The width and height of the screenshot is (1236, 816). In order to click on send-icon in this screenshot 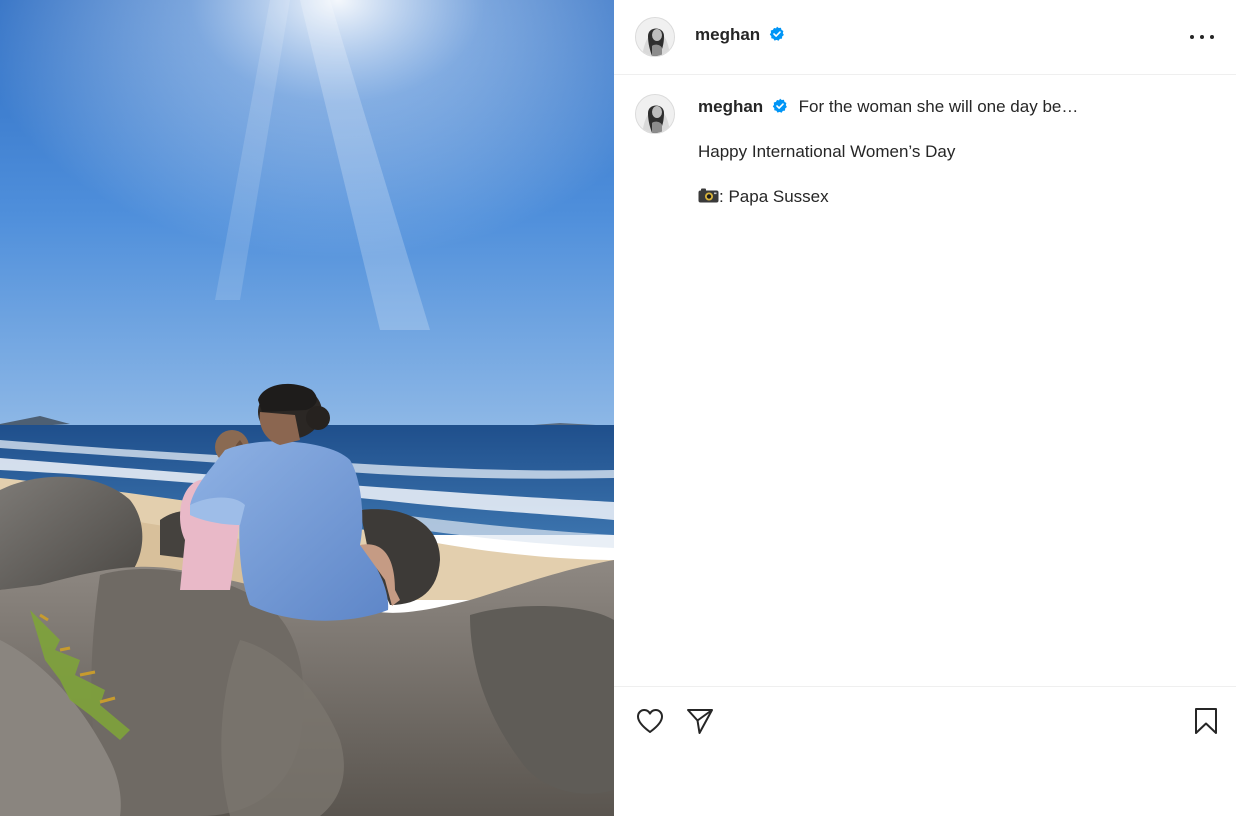, I will do `click(700, 721)`.